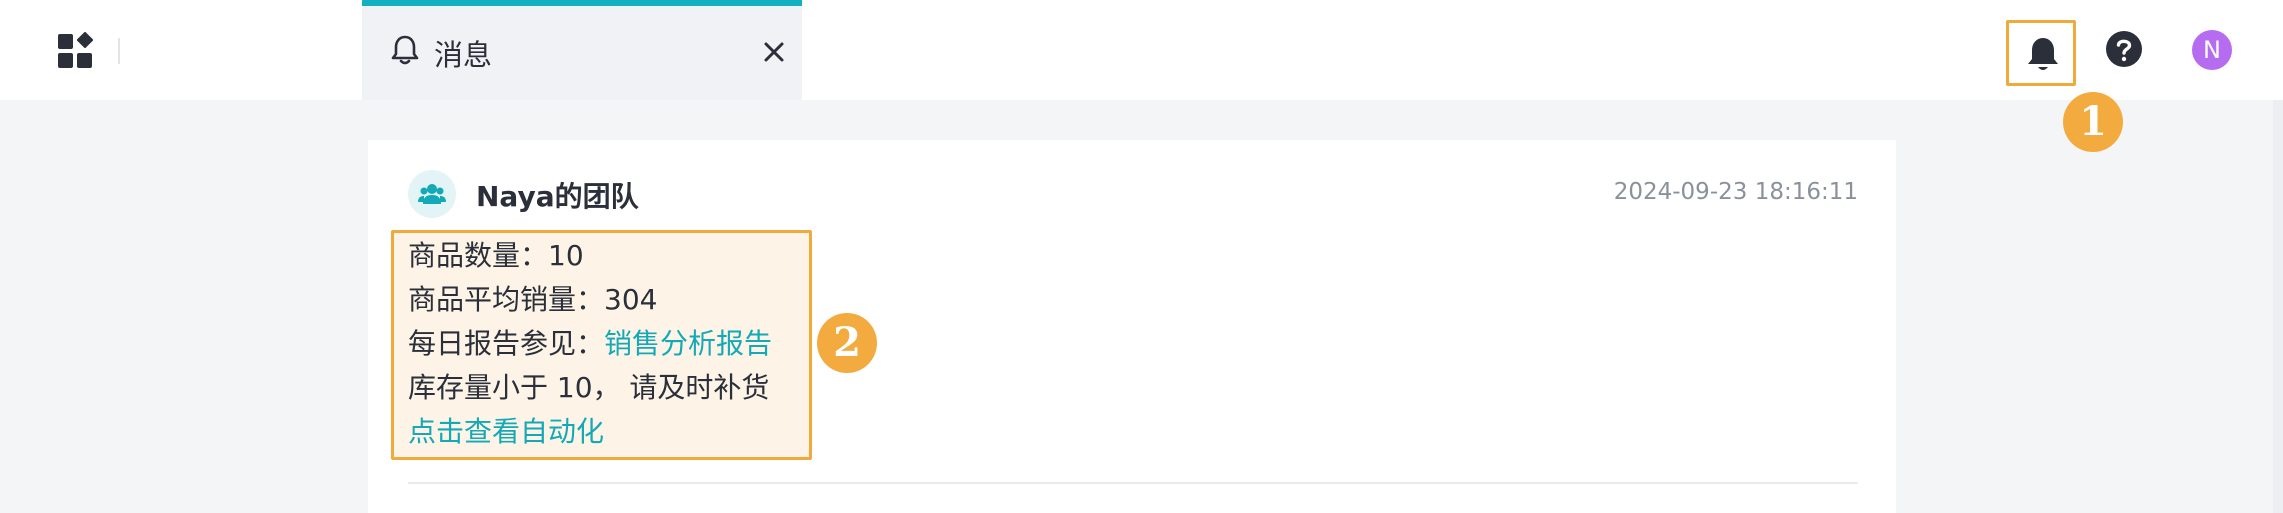 Image resolution: width=2283 pixels, height=513 pixels. Describe the element at coordinates (1735, 192) in the screenshot. I see `message-timestamp: 2024-09-23 18:16:11` at that location.